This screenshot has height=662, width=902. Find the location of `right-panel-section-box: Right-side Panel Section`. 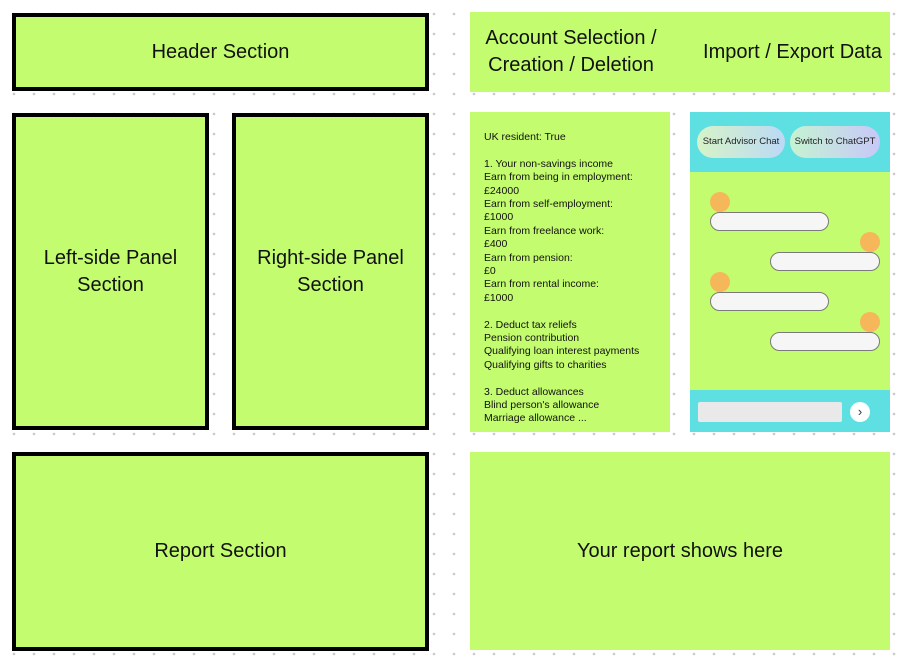

right-panel-section-box: Right-side Panel Section is located at coordinates (330, 271).